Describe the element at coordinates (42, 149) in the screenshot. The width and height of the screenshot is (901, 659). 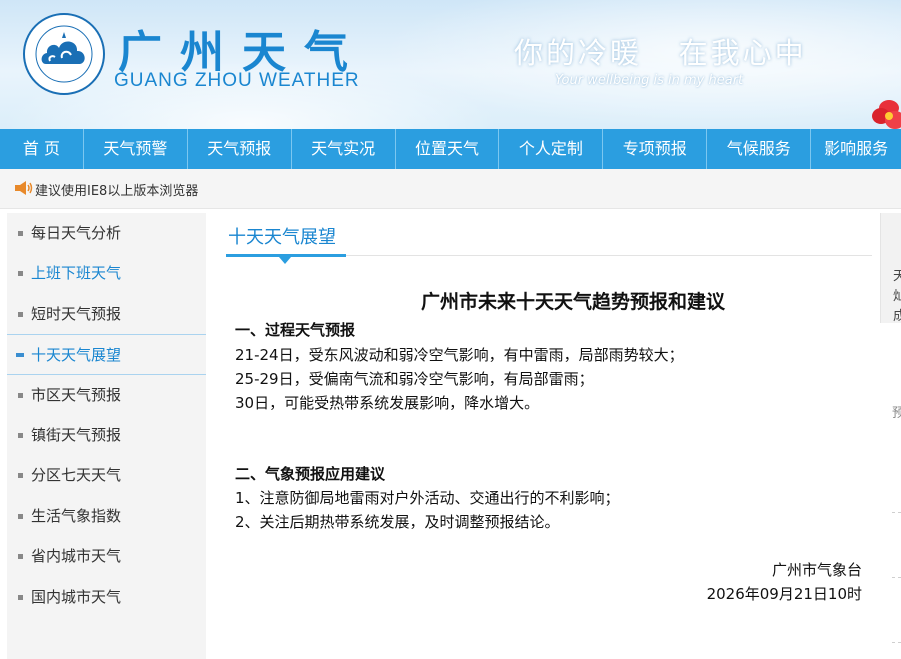
I see `nav-home: 首 页` at that location.